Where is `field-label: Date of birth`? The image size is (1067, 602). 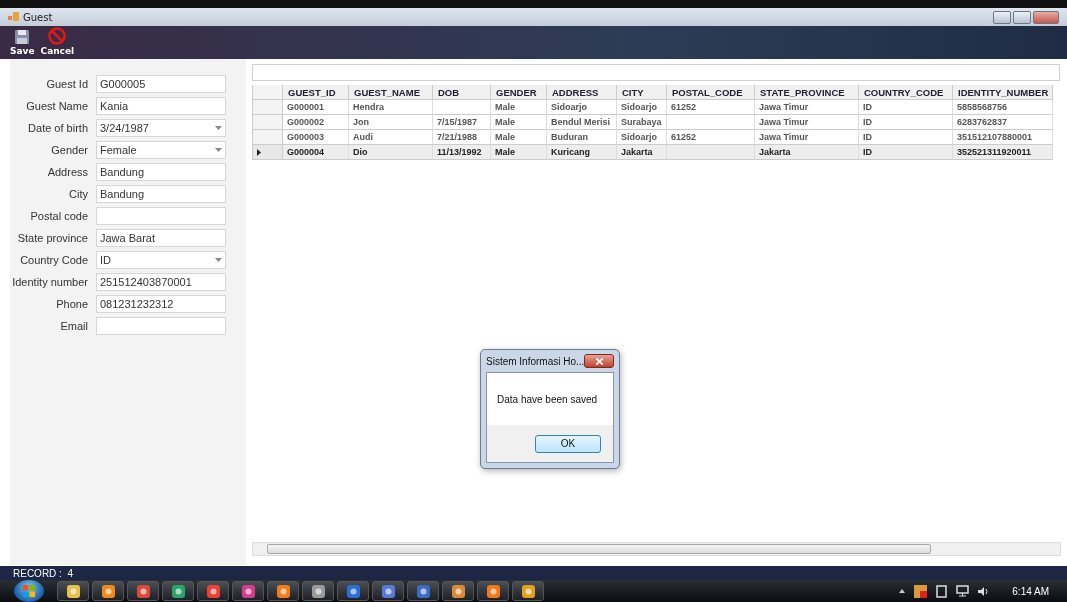
field-label: Date of birth is located at coordinates (58, 128).